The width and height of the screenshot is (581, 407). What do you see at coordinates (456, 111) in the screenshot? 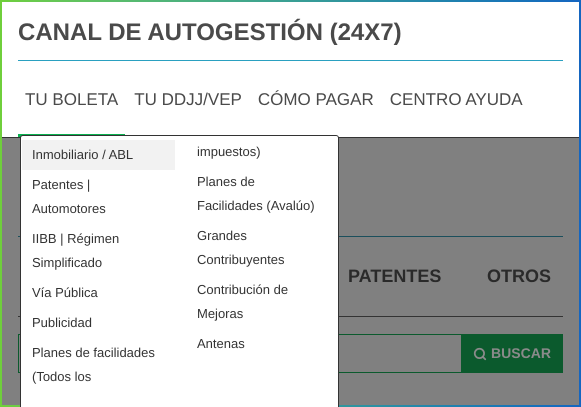
I see `nav-tab: CENTRO AYUDA` at bounding box center [456, 111].